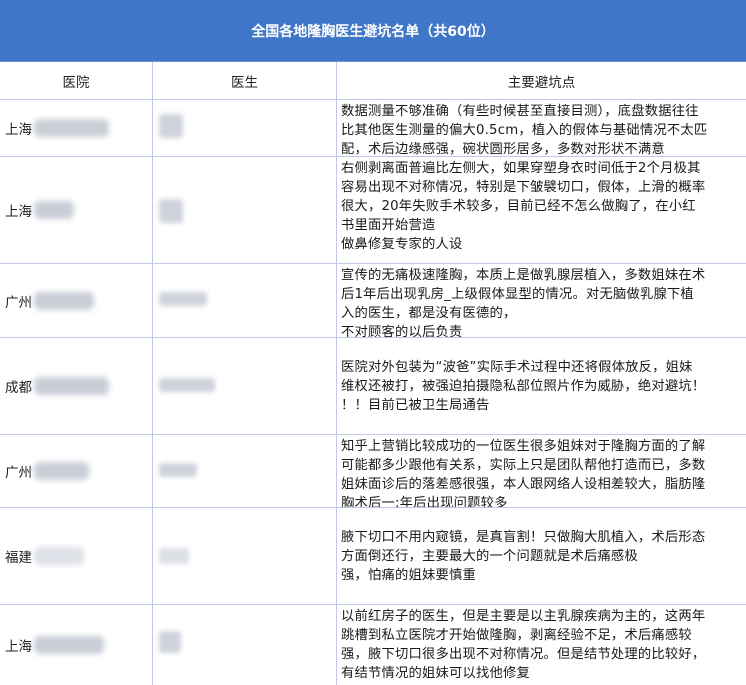 This screenshot has width=746, height=685. What do you see at coordinates (523, 537) in the screenshot?
I see `issue-line: 腋下切口不用内窥镜，是真盲割！只做胸大肌植入，术后形态` at bounding box center [523, 537].